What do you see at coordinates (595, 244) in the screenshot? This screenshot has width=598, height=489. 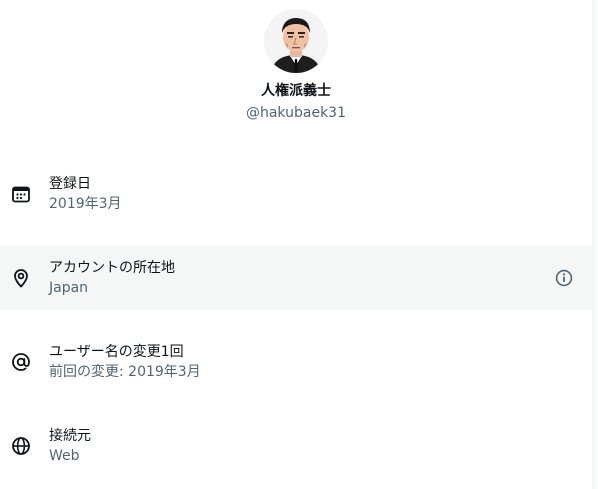 I see `scrollbar` at bounding box center [595, 244].